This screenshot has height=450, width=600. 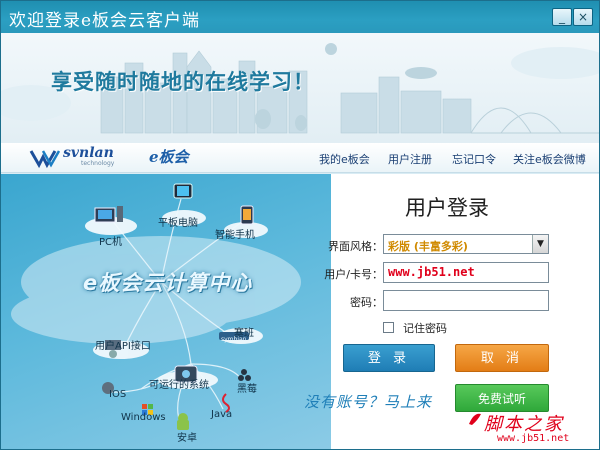 What do you see at coordinates (388, 327) in the screenshot?
I see `remember-password-checkbox` at bounding box center [388, 327].